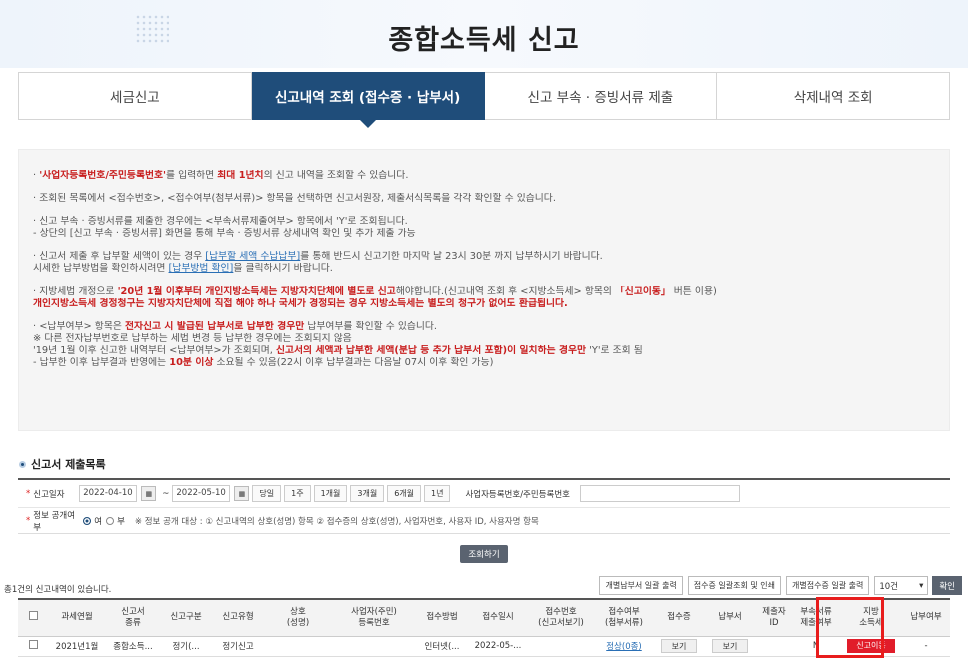 This screenshot has width=968, height=659. What do you see at coordinates (33, 644) in the screenshot?
I see `row-checkbox` at bounding box center [33, 644].